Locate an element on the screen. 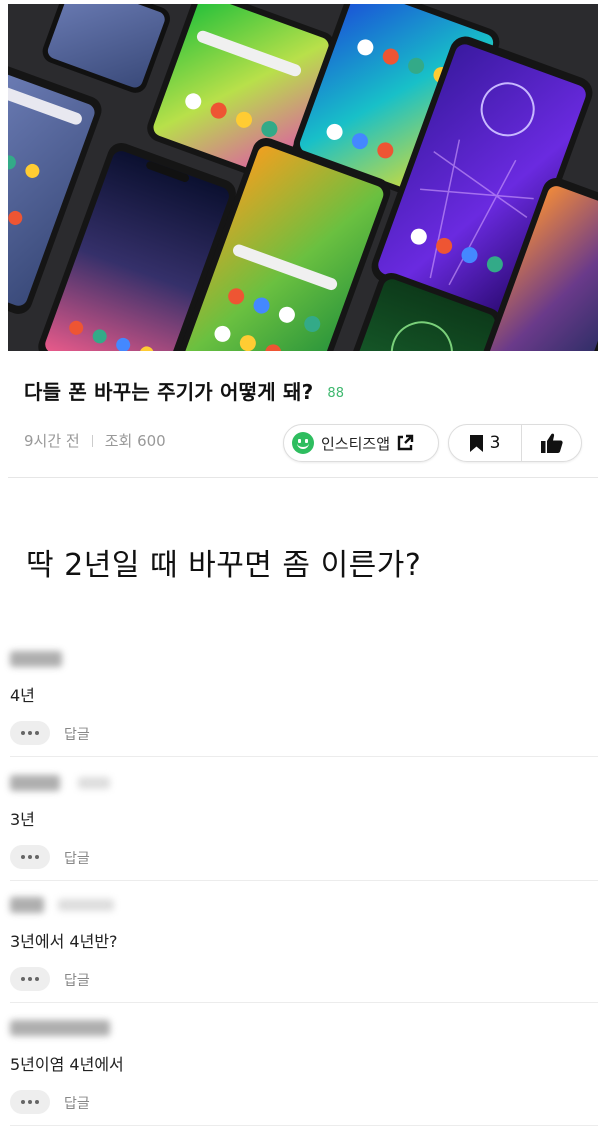 This screenshot has width=602, height=1130. comment-count: 88 is located at coordinates (335, 393).